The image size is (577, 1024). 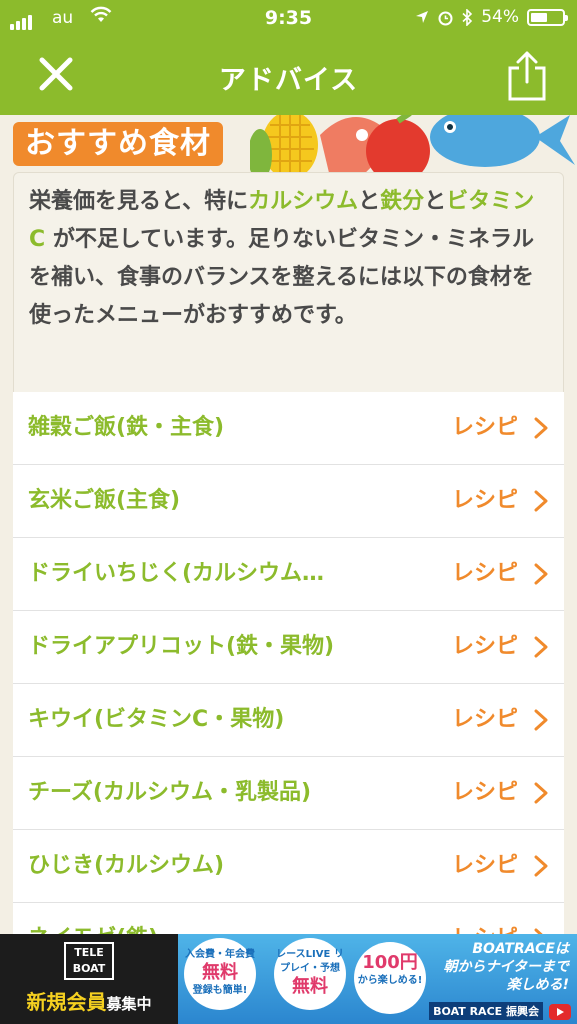 I want to click on food-name: 玄米ご飯(主食), so click(x=104, y=500).